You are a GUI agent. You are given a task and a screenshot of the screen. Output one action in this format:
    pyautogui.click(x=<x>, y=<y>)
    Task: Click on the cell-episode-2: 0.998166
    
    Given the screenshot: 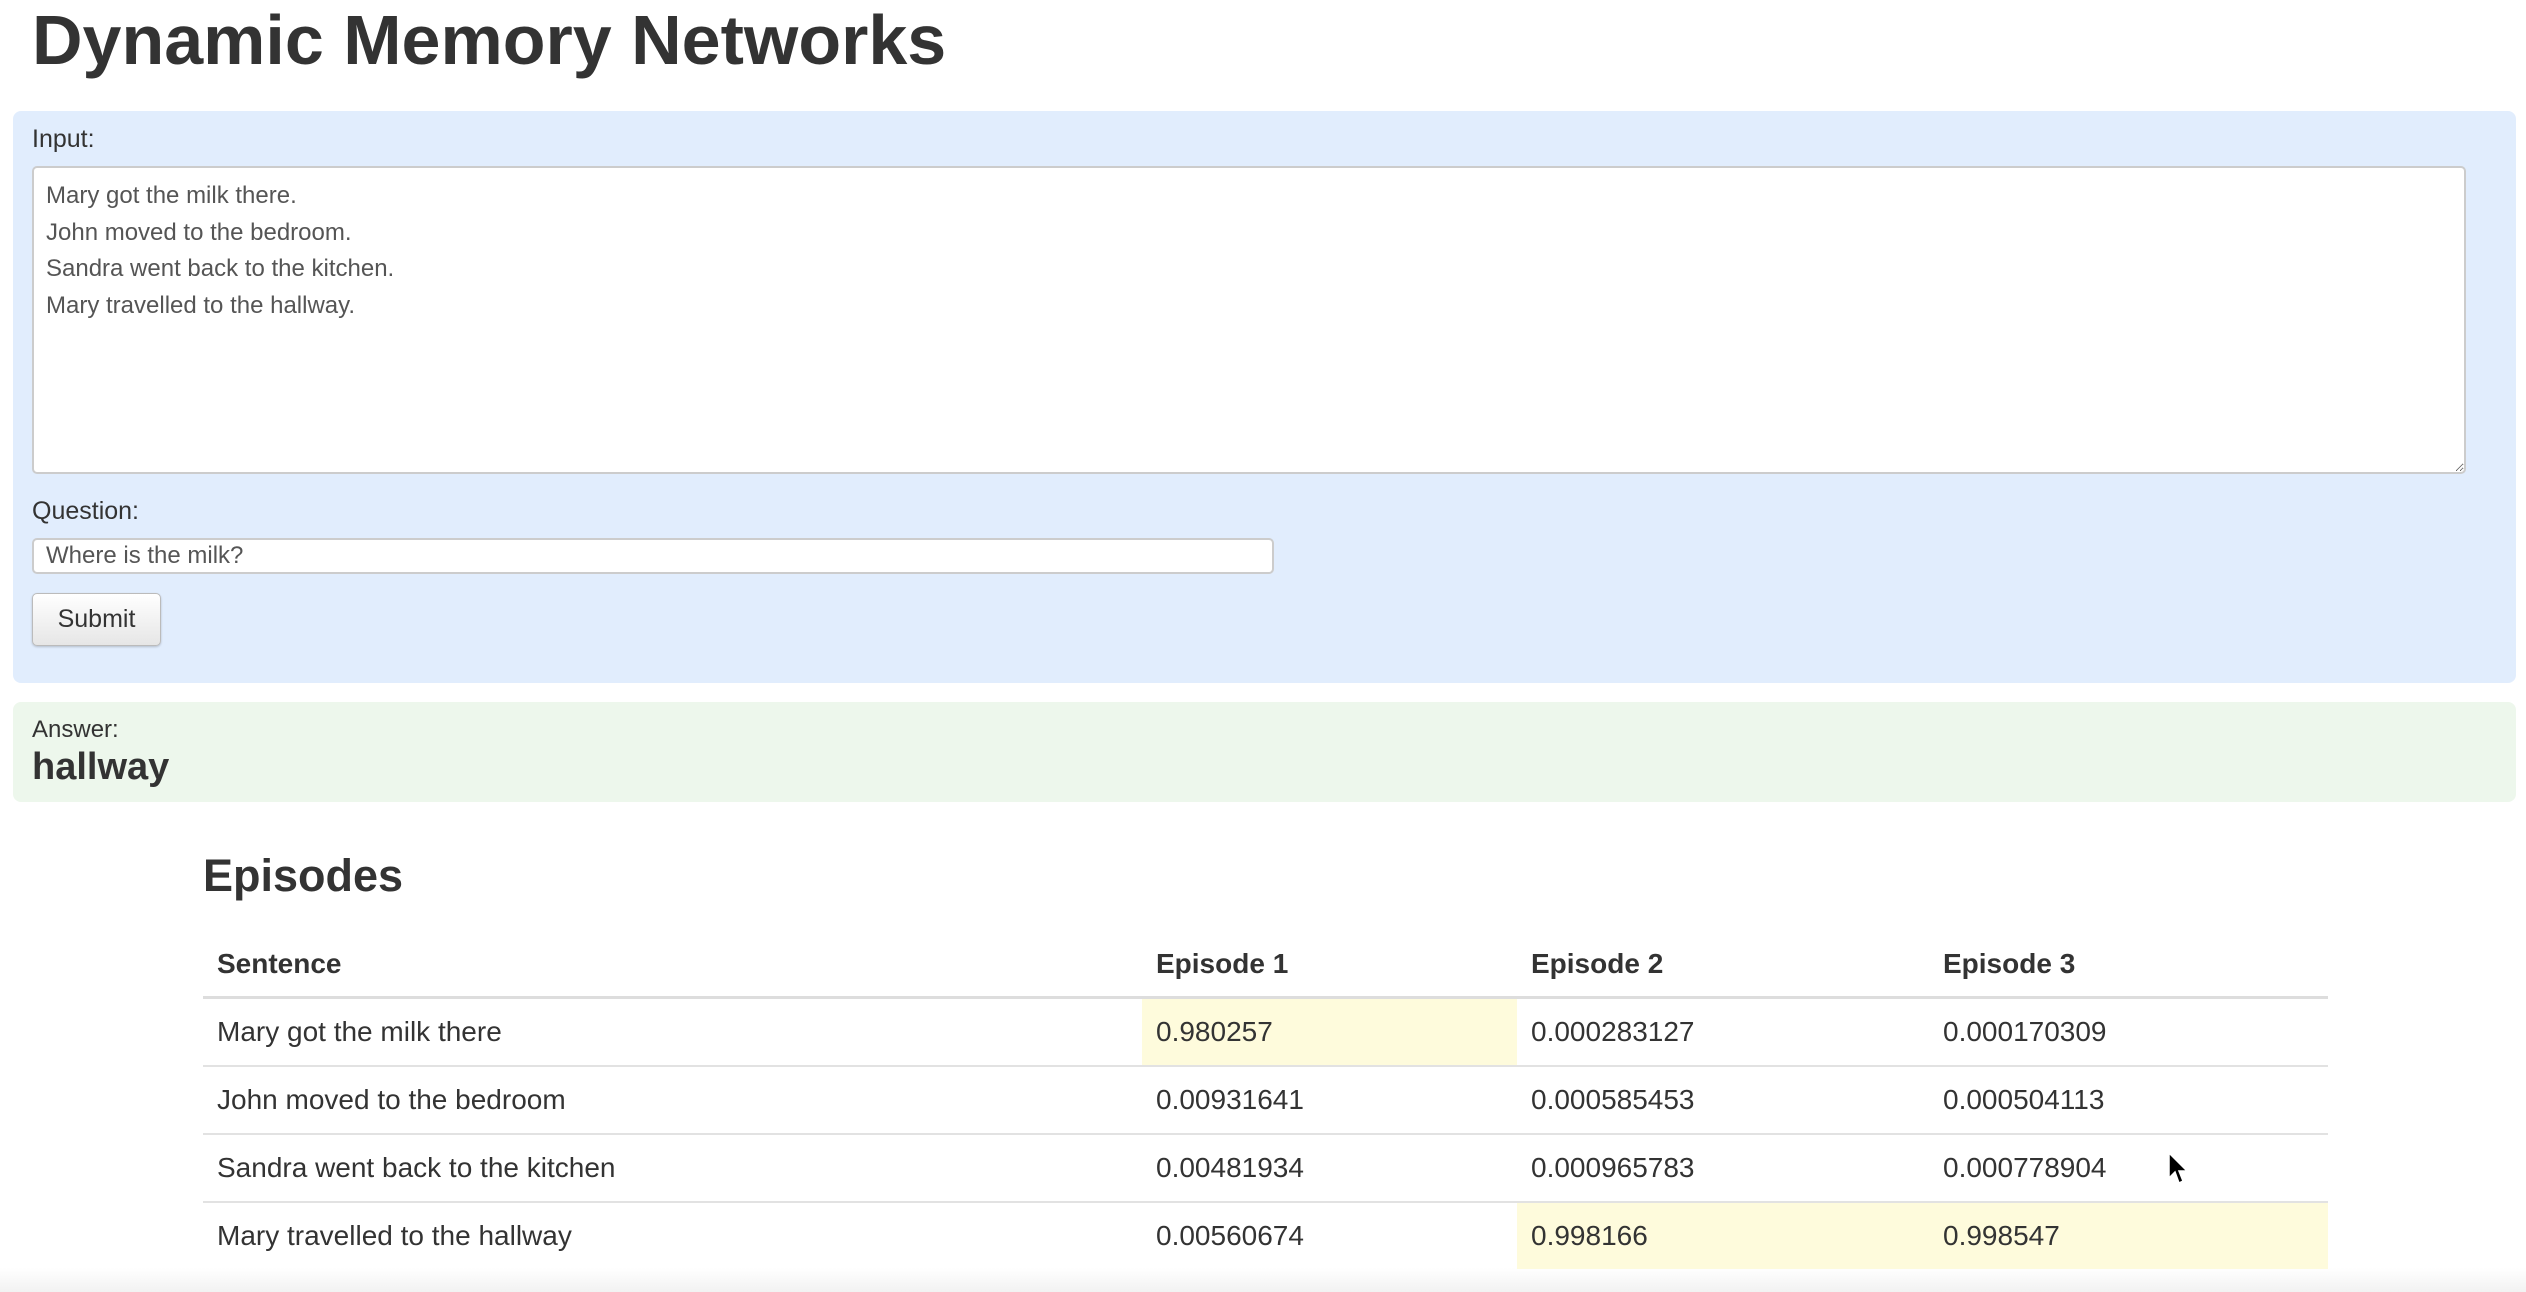 What is the action you would take?
    pyautogui.click(x=1723, y=1235)
    